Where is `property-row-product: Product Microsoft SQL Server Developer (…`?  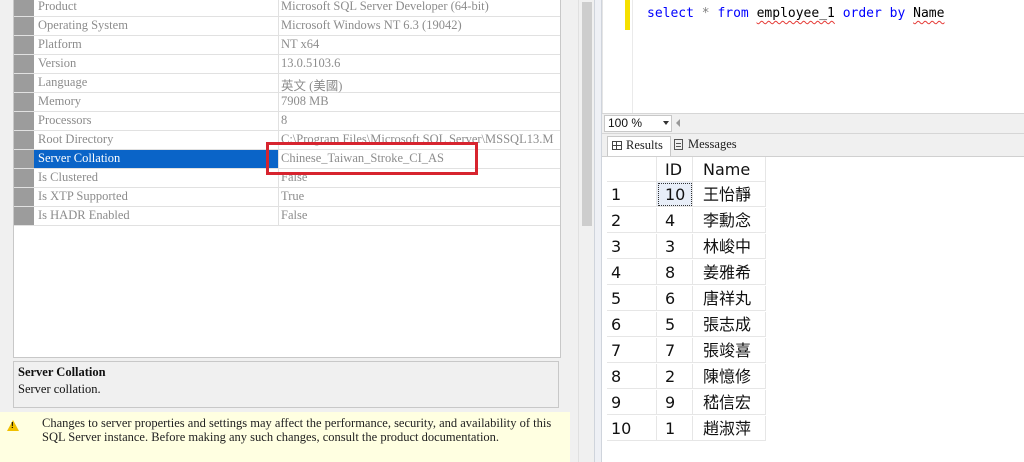
property-row-product: Product Microsoft SQL Server Developer (… is located at coordinates (287, 8).